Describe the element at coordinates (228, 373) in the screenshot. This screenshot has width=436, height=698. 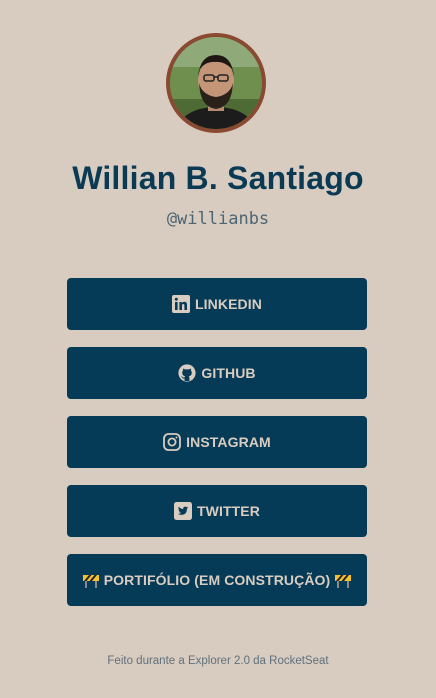
I see `github-label: GITHUB` at that location.